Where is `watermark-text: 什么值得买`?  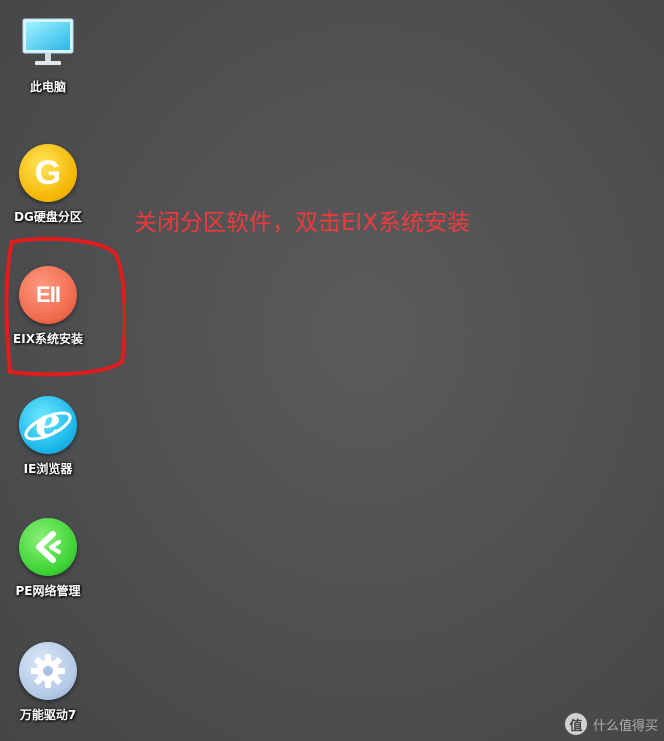 watermark-text: 什么值得买 is located at coordinates (625, 726).